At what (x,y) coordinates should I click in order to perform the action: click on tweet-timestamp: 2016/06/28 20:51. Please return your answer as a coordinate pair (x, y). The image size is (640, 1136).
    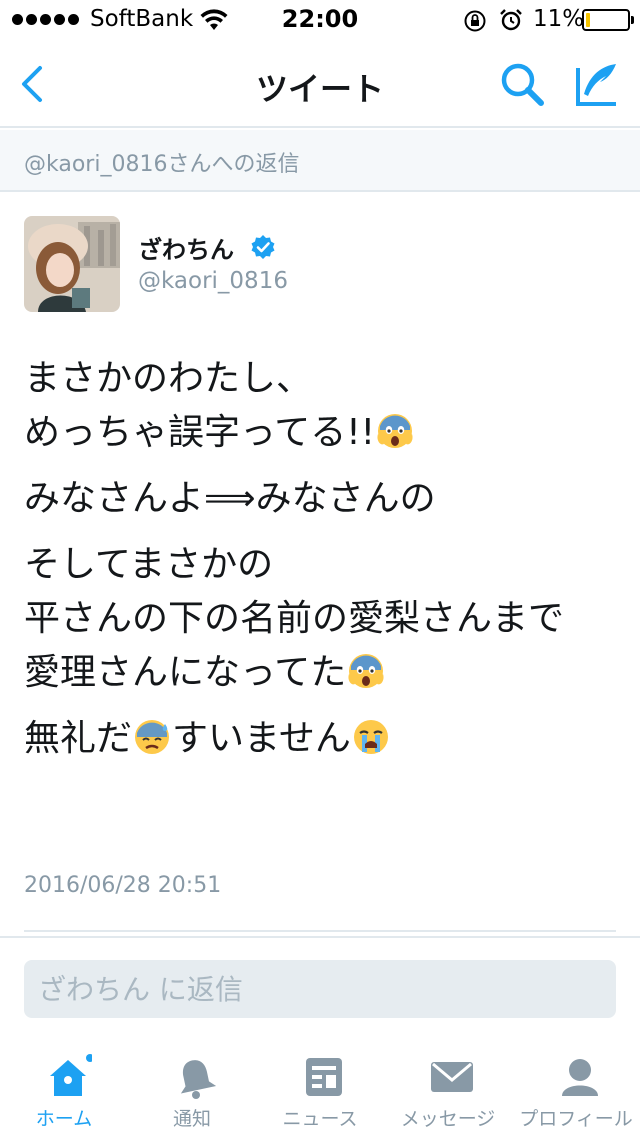
    Looking at the image, I should click on (123, 885).